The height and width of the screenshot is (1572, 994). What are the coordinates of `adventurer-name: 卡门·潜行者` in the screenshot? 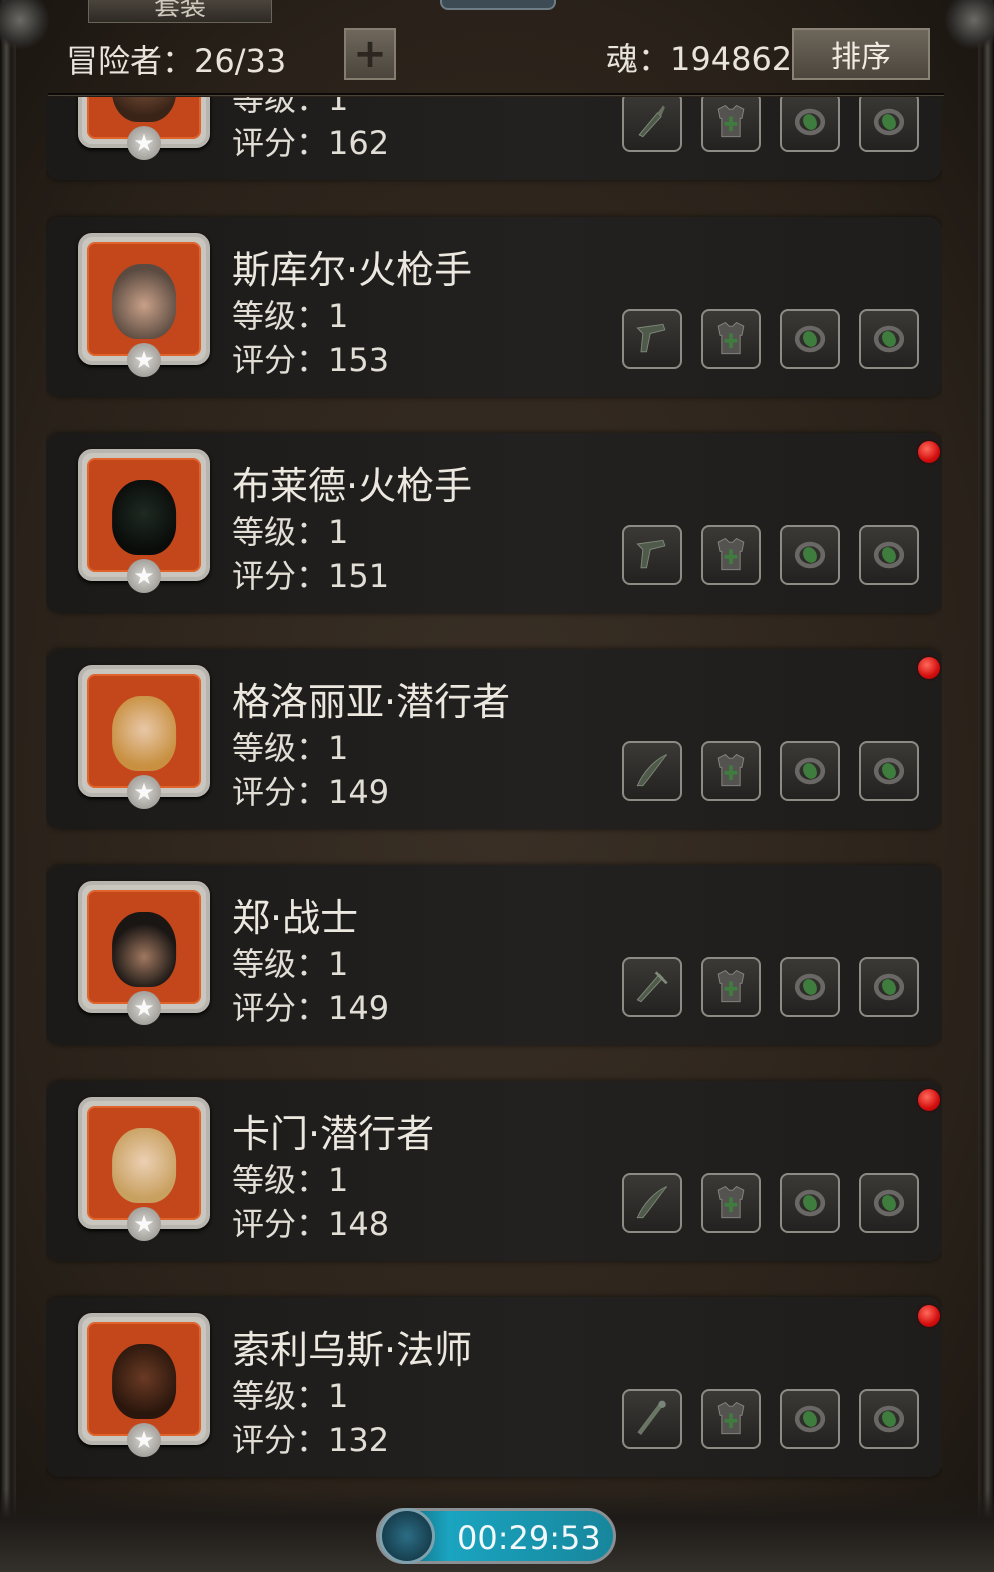 It's located at (333, 1134).